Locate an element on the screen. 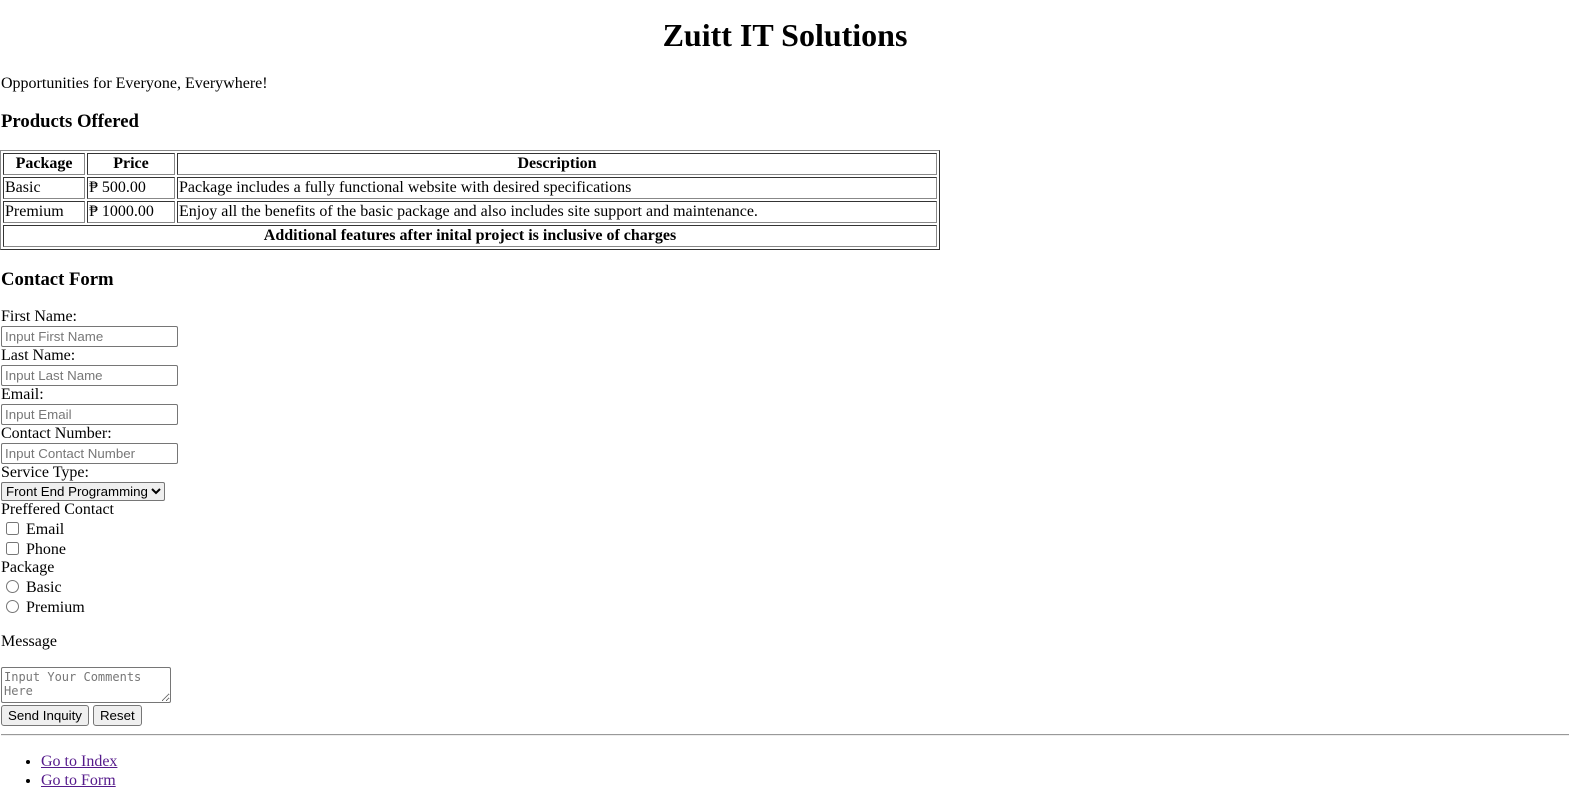 Image resolution: width=1569 pixels, height=805 pixels. preferred-contact-label: Preffered Contact is located at coordinates (57, 509).